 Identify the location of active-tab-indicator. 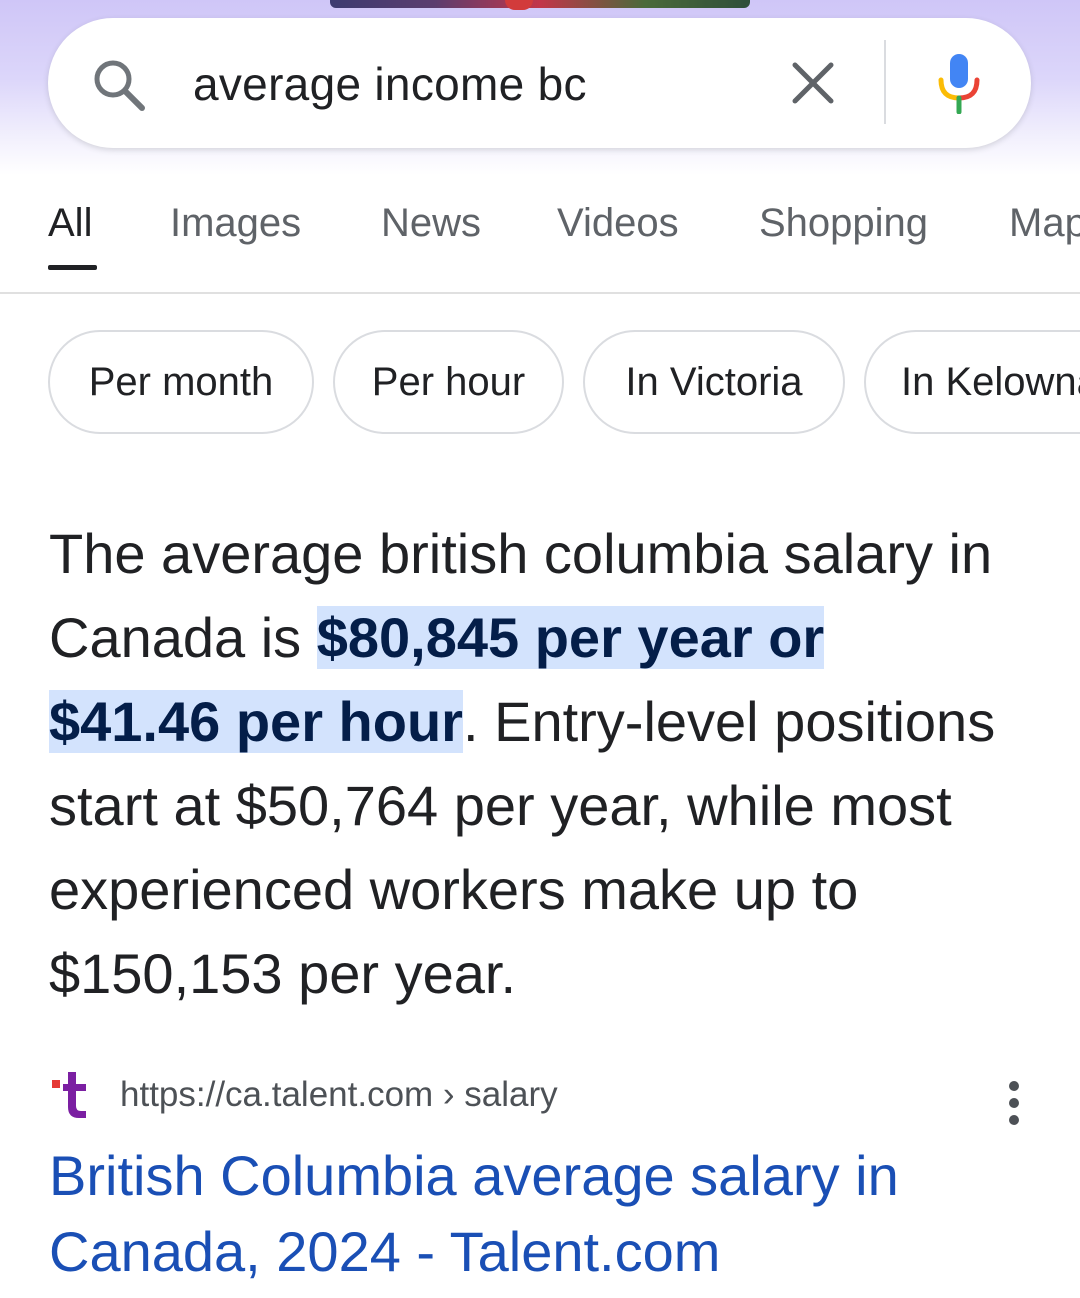
(72, 267).